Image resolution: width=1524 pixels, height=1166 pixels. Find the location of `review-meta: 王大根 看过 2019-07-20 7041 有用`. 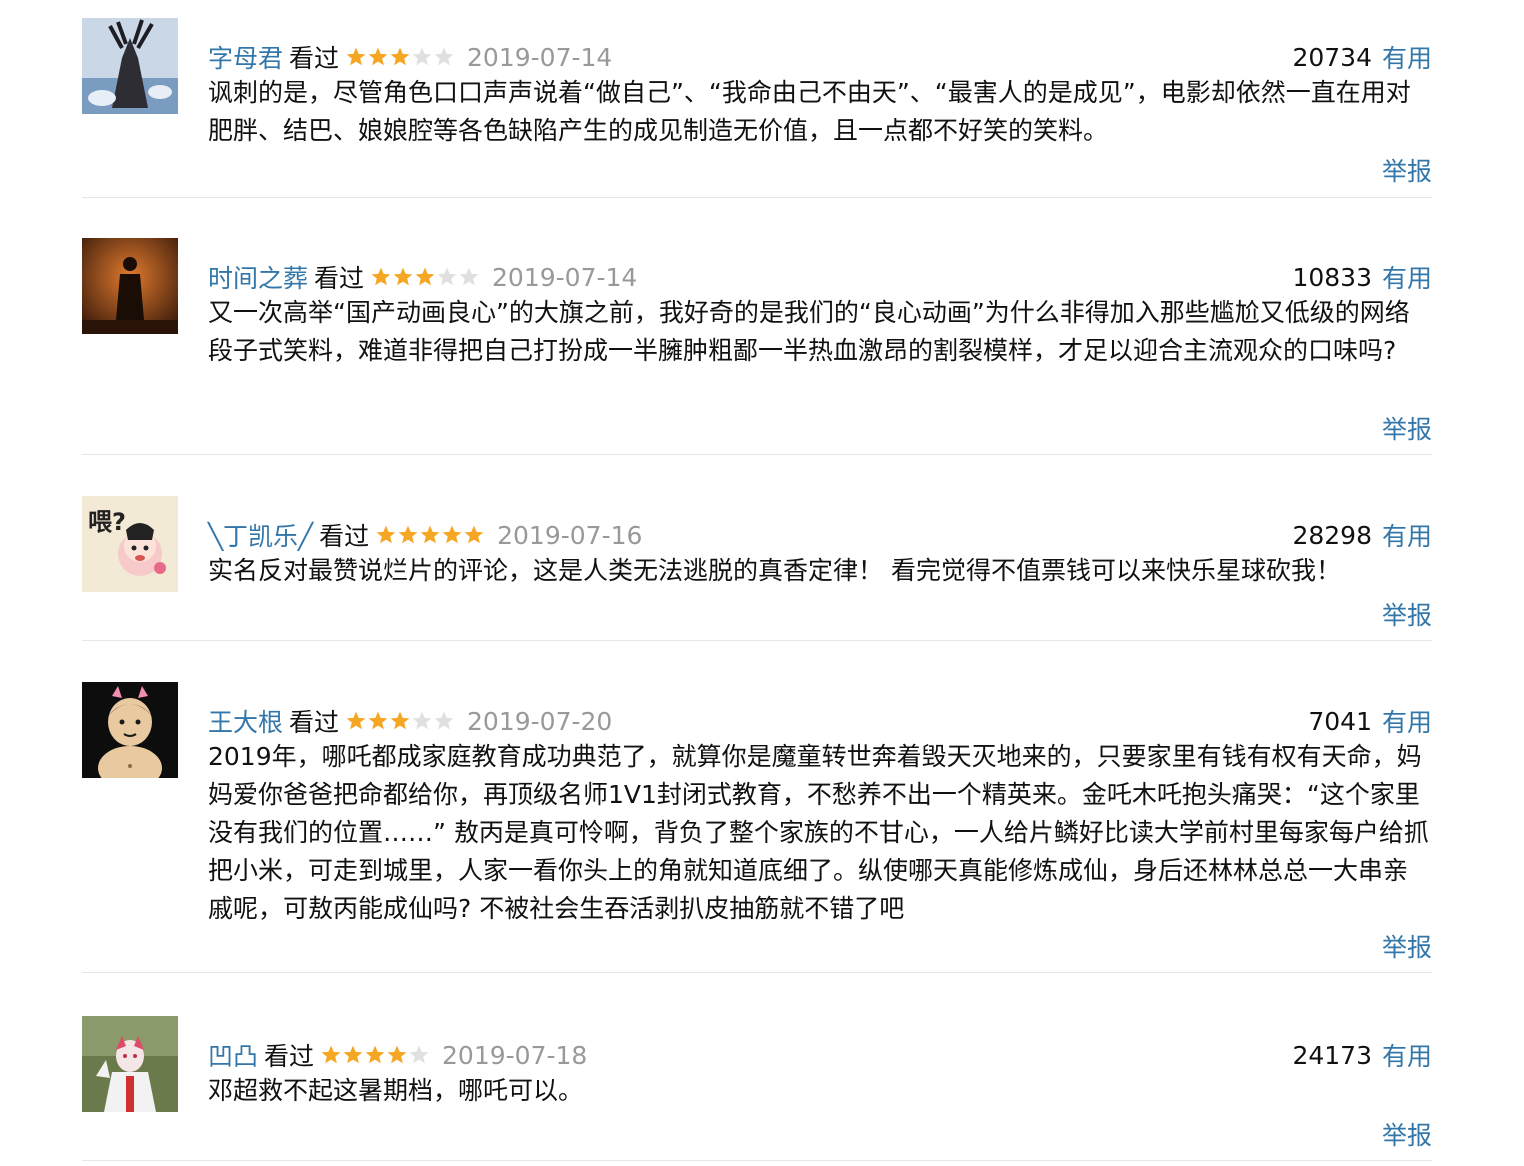

review-meta: 王大根 看过 2019-07-20 7041 有用 is located at coordinates (820, 721).